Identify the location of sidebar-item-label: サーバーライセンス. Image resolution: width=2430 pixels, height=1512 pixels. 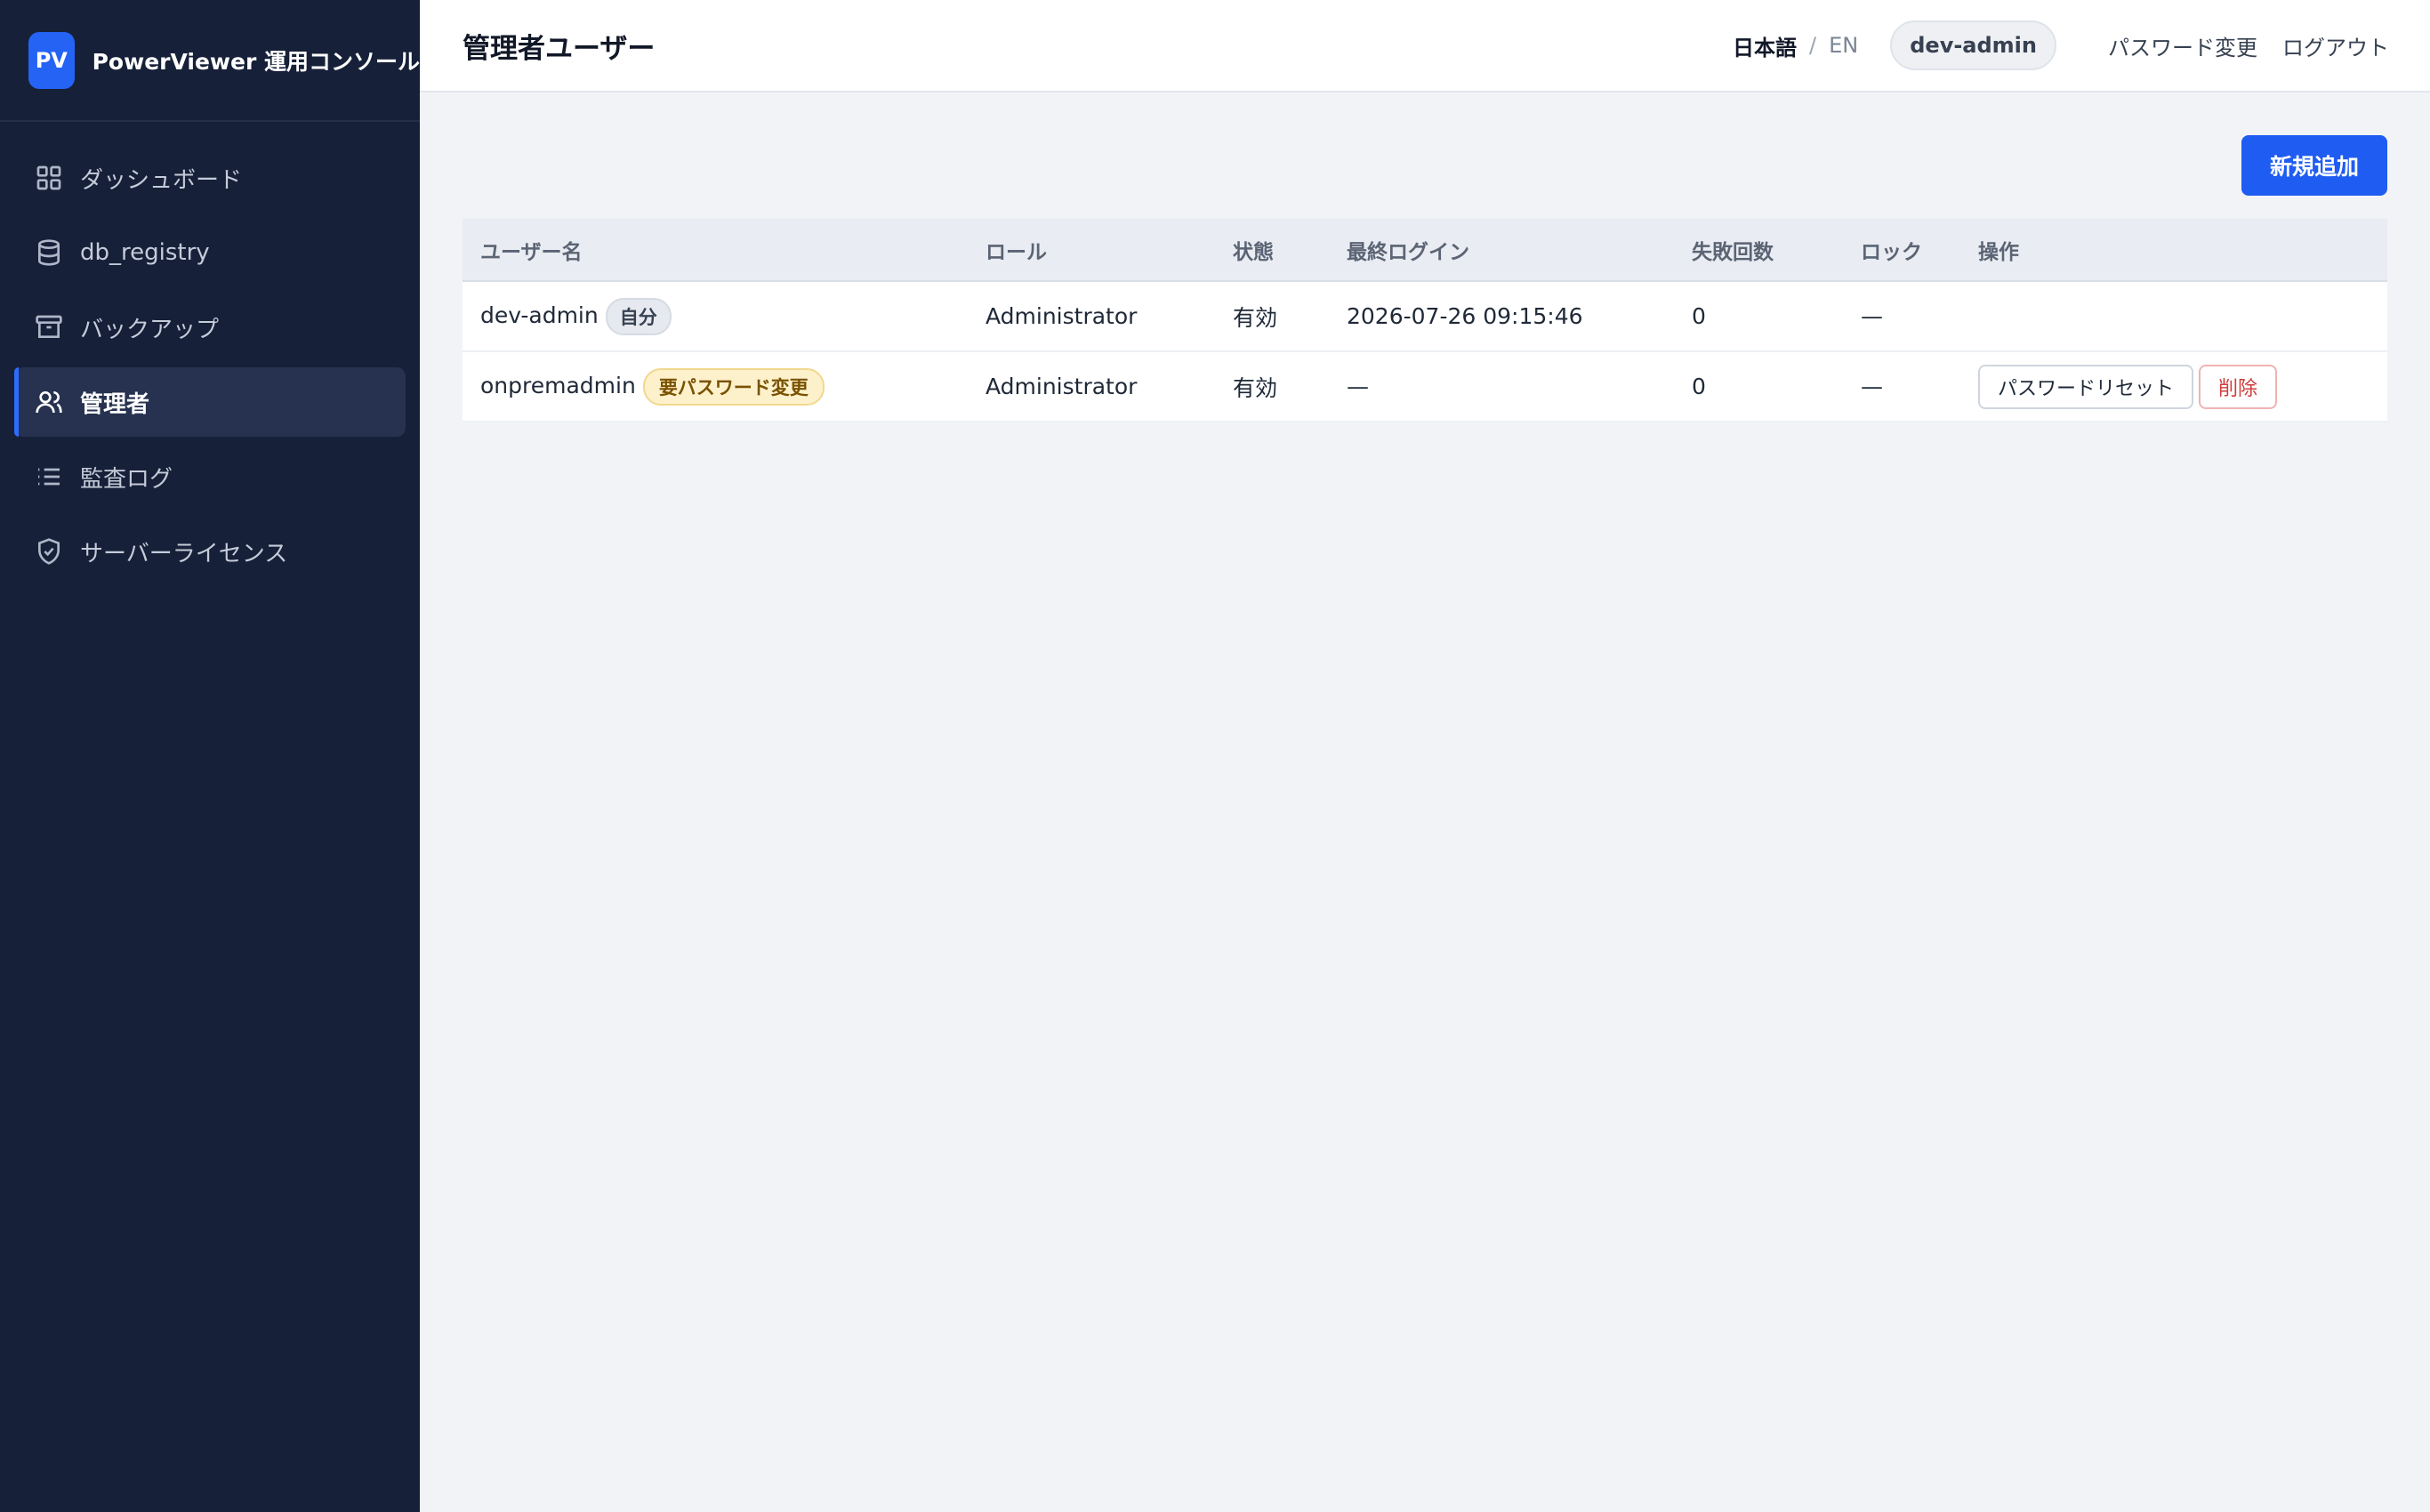
(184, 554).